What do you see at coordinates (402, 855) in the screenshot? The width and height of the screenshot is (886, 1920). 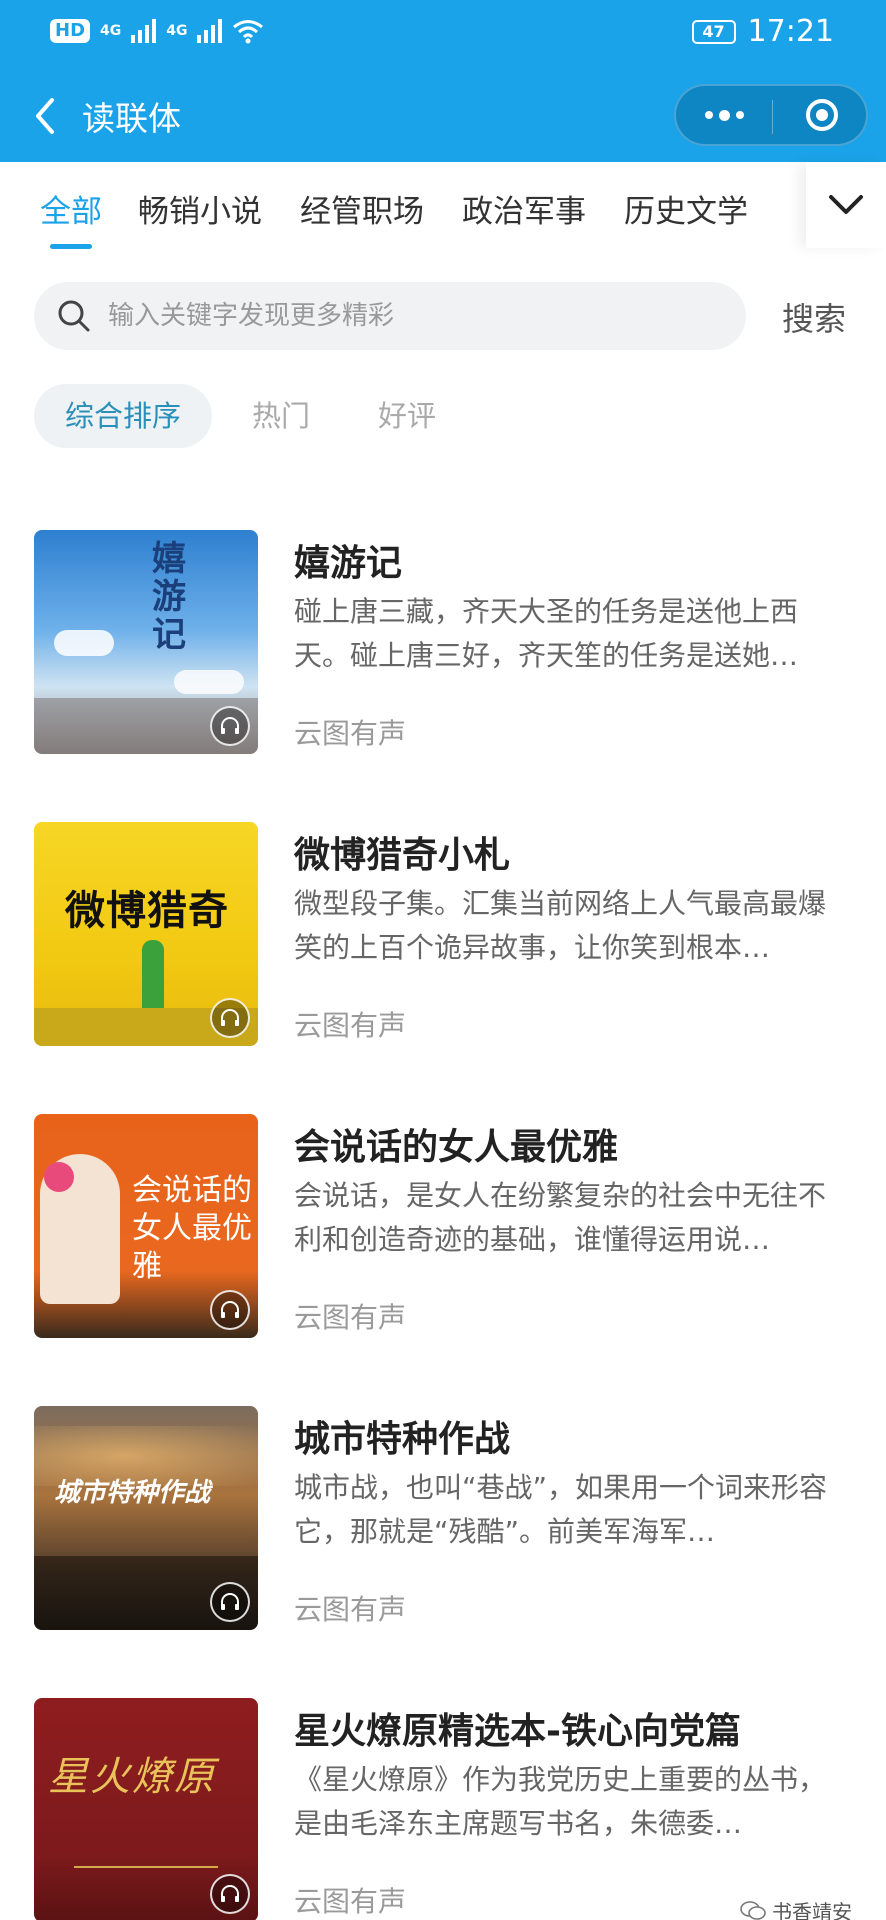 I see `book-title: 微博猎奇小札` at bounding box center [402, 855].